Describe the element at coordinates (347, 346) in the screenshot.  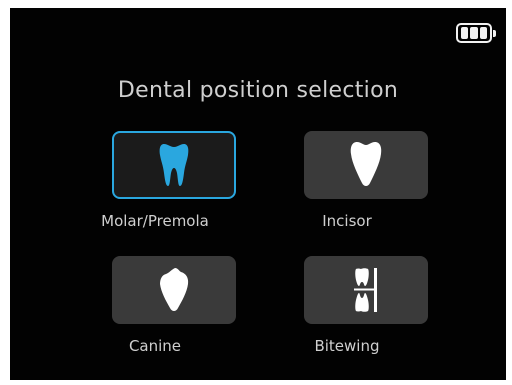
I see `option-label: Bitewing` at that location.